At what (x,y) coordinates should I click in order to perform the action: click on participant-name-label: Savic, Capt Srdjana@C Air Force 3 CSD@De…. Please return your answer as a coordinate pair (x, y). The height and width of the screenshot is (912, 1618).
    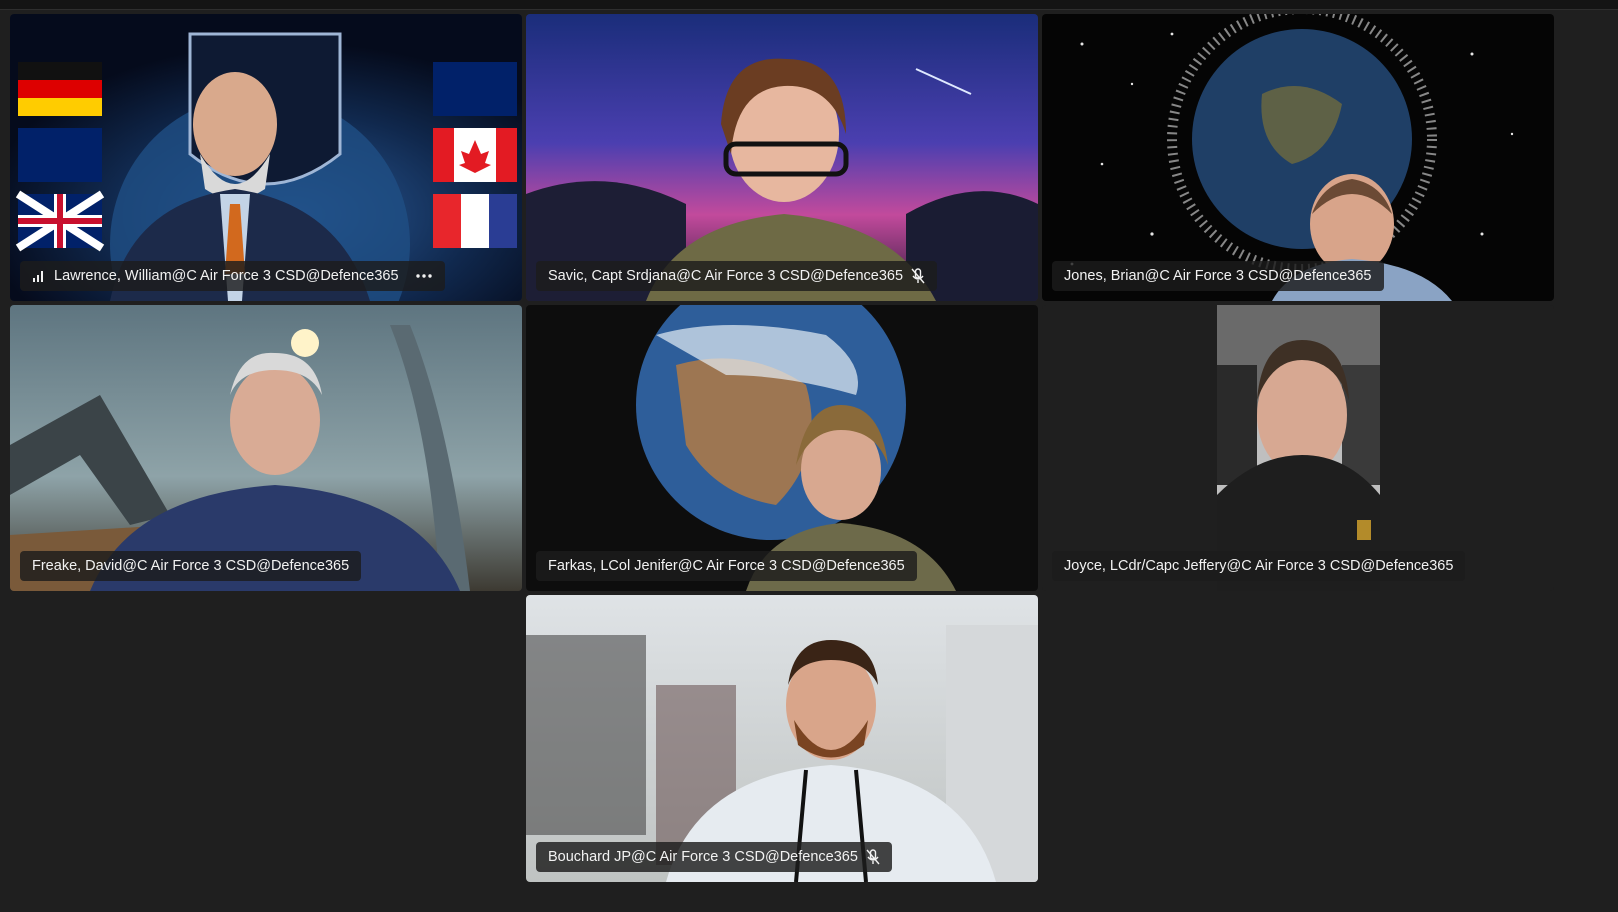
    Looking at the image, I should click on (737, 276).